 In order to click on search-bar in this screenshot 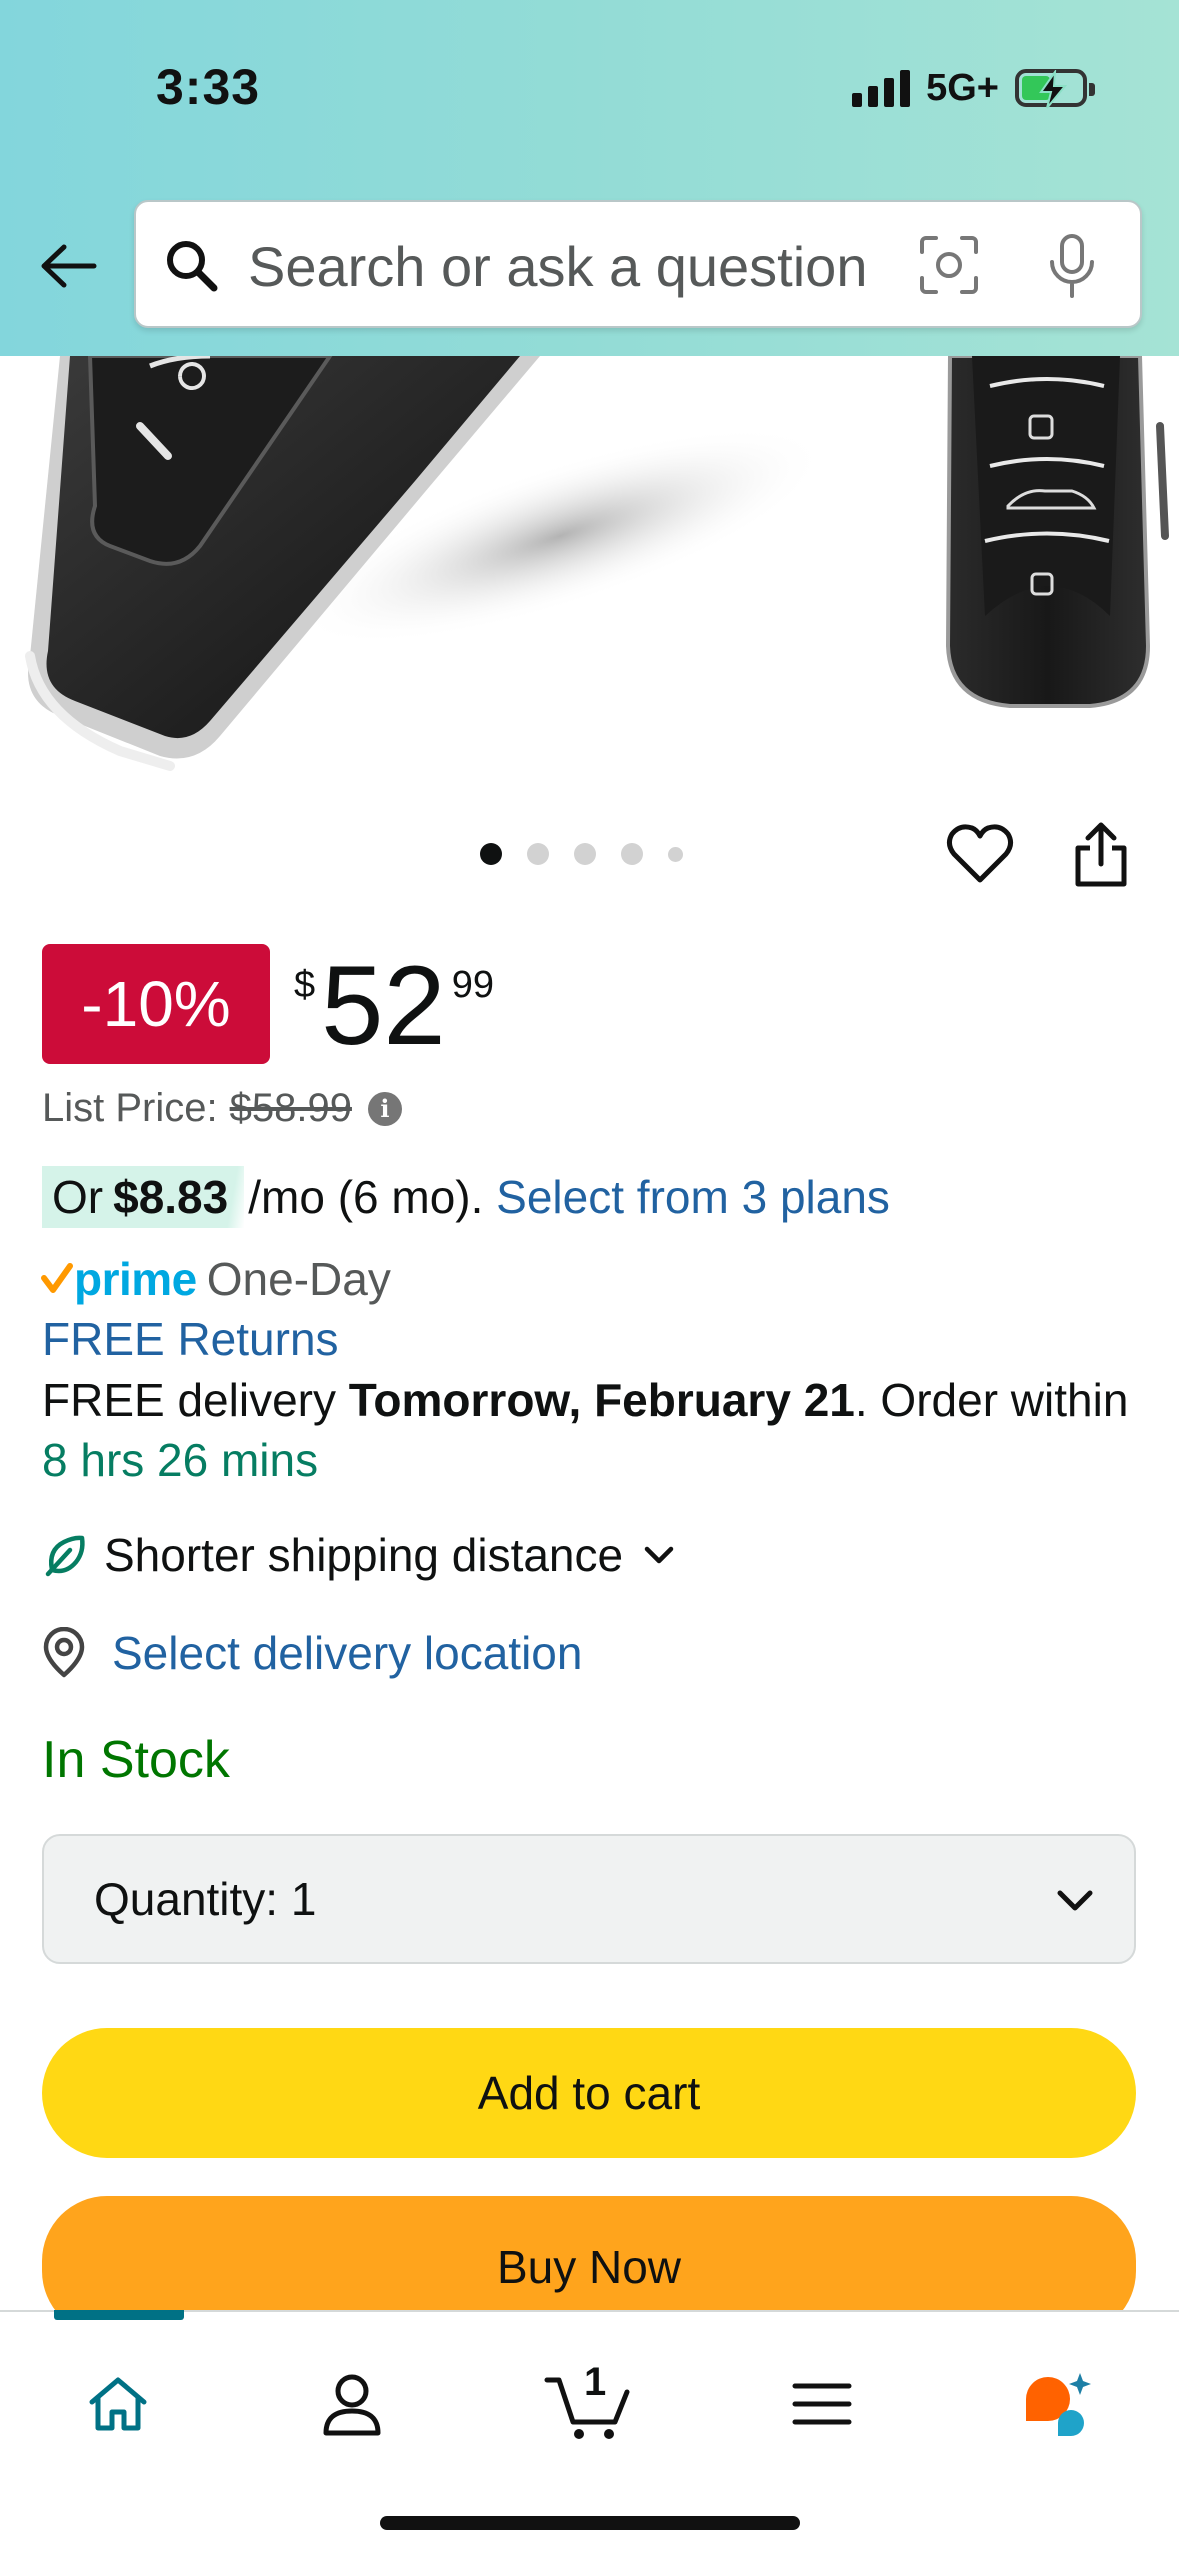, I will do `click(638, 264)`.